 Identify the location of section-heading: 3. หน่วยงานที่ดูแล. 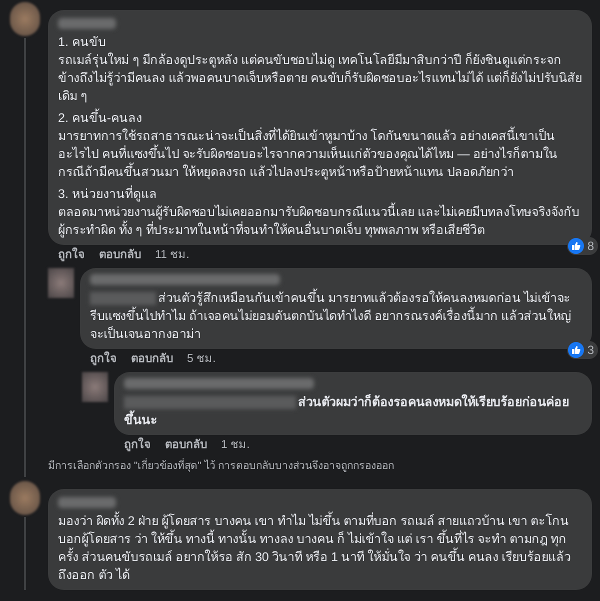
(108, 193).